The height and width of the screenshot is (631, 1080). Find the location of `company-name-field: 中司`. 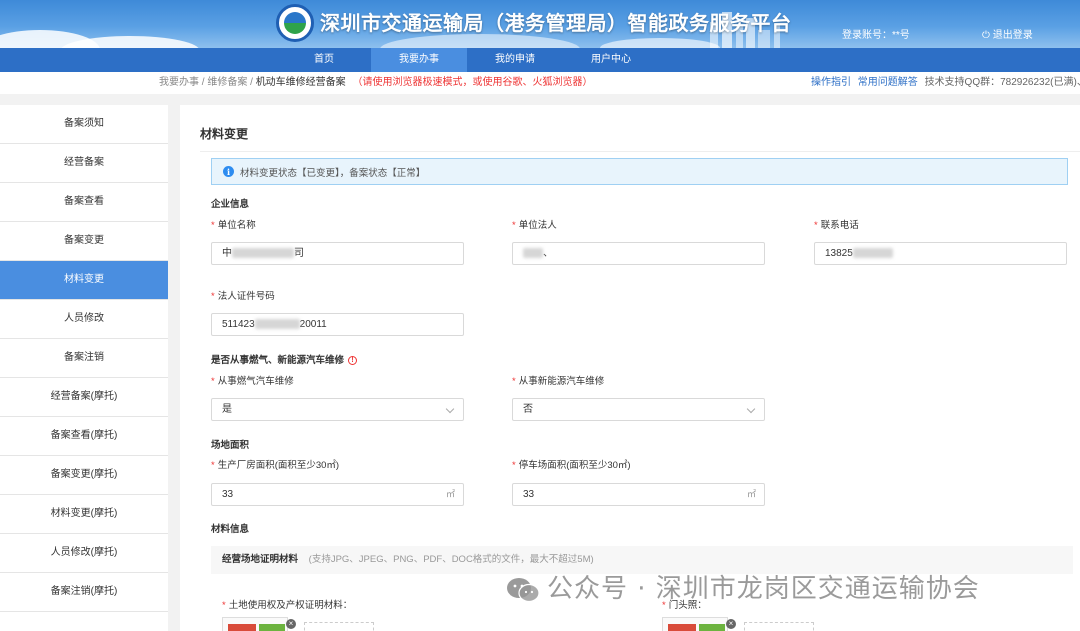

company-name-field: 中司 is located at coordinates (337, 253).